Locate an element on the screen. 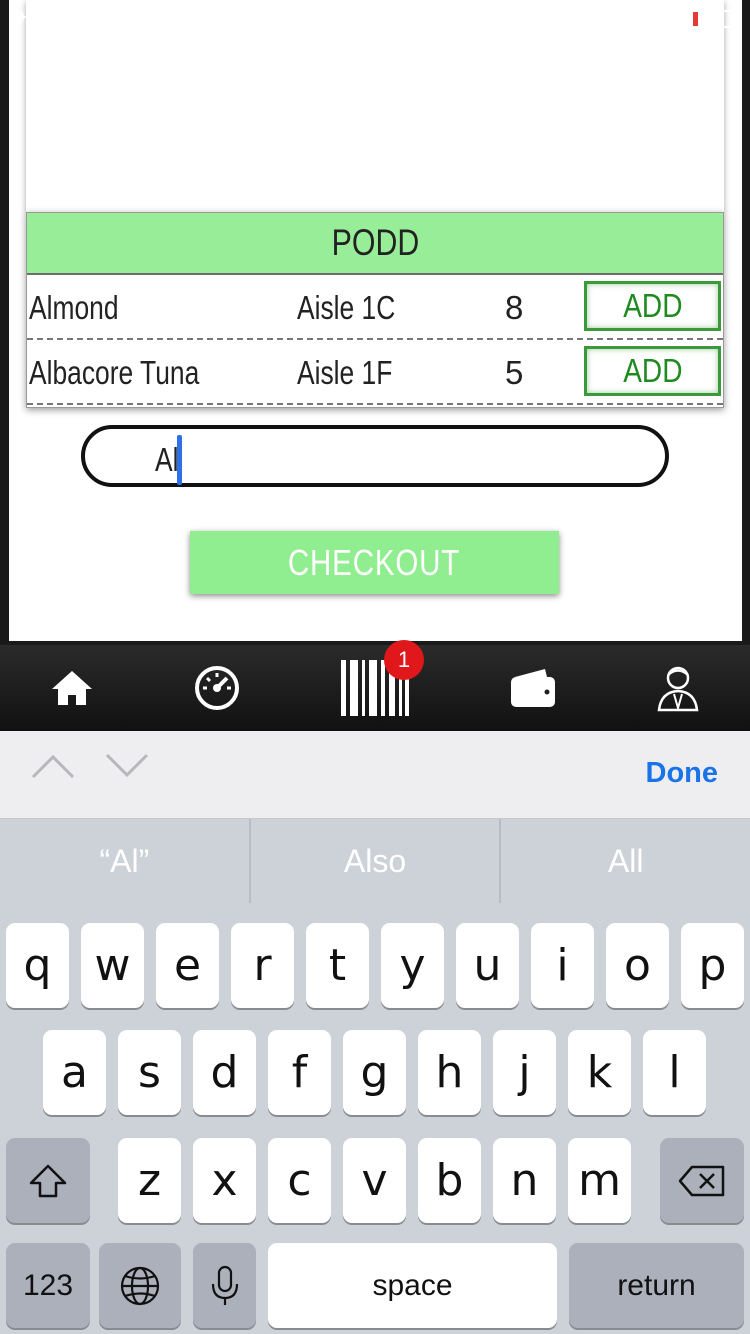 The height and width of the screenshot is (1334, 750). tab-dashboard is located at coordinates (217, 688).